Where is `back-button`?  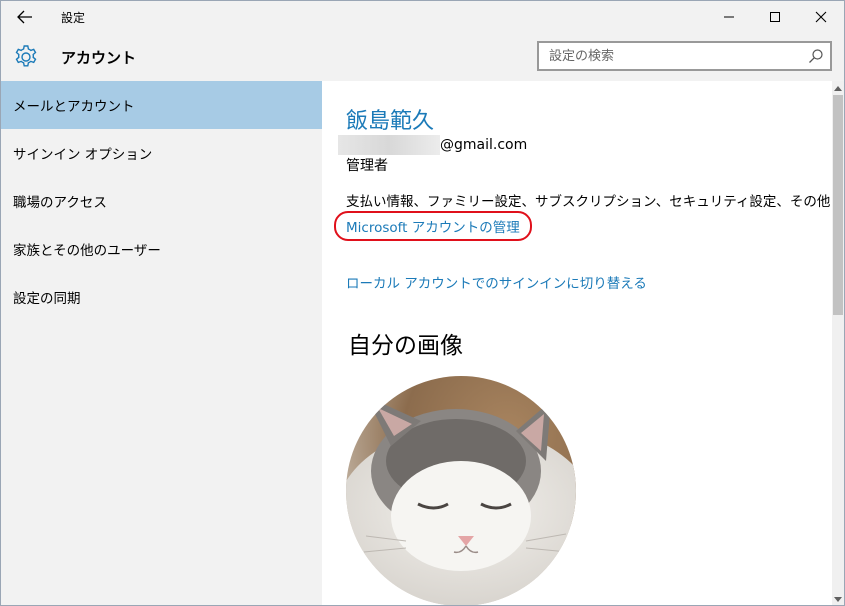 back-button is located at coordinates (25, 17).